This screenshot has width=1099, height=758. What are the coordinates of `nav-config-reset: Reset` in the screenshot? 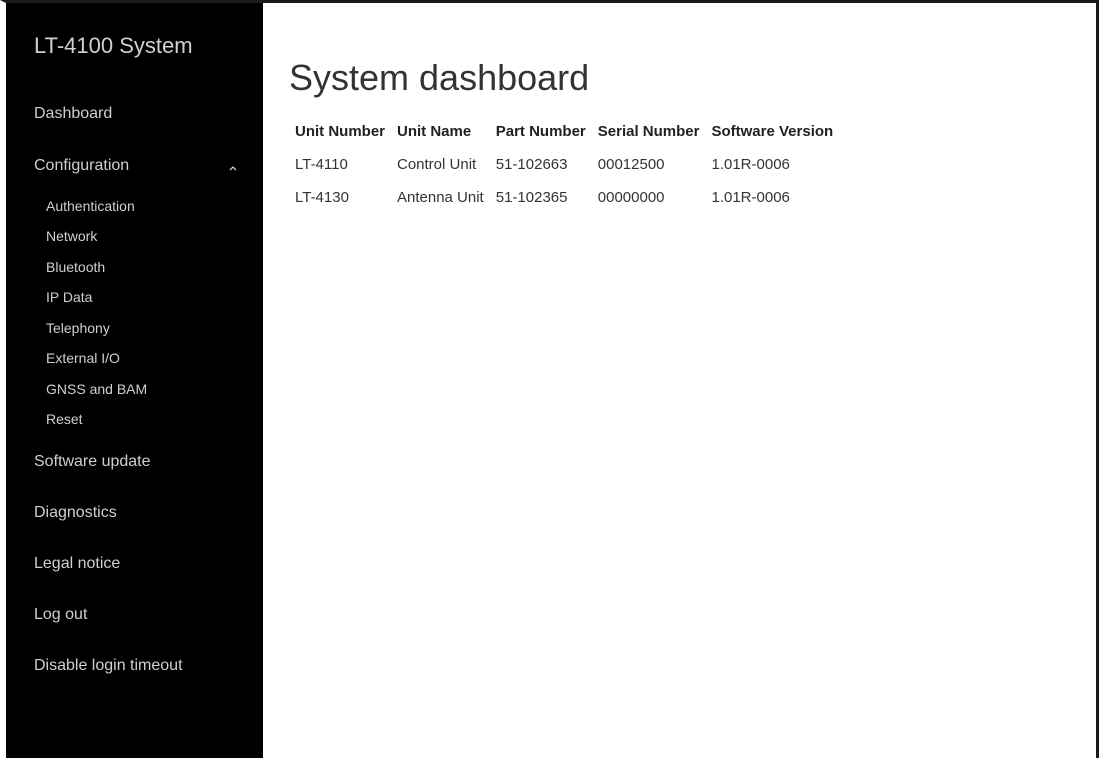 It's located at (64, 419).